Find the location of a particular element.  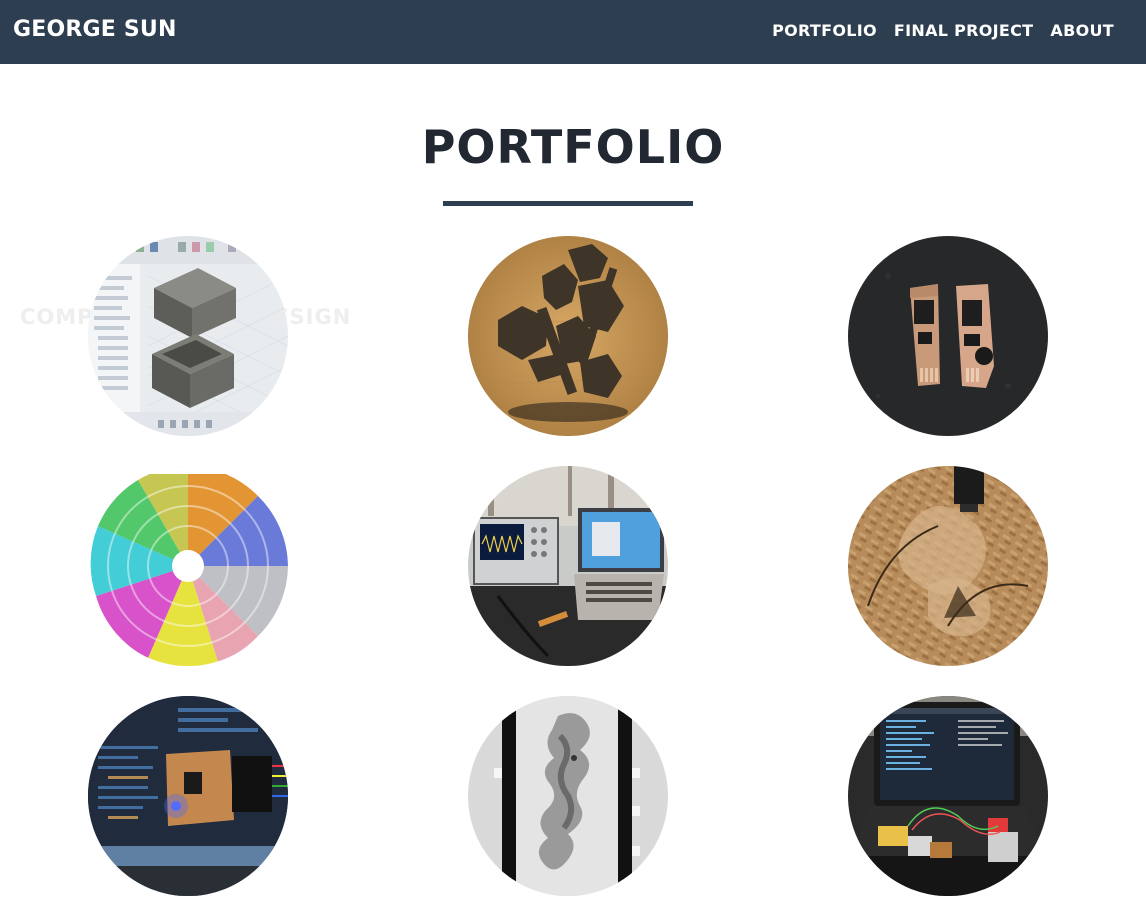

pcb-blue-led-thumbnail is located at coordinates (188, 796).